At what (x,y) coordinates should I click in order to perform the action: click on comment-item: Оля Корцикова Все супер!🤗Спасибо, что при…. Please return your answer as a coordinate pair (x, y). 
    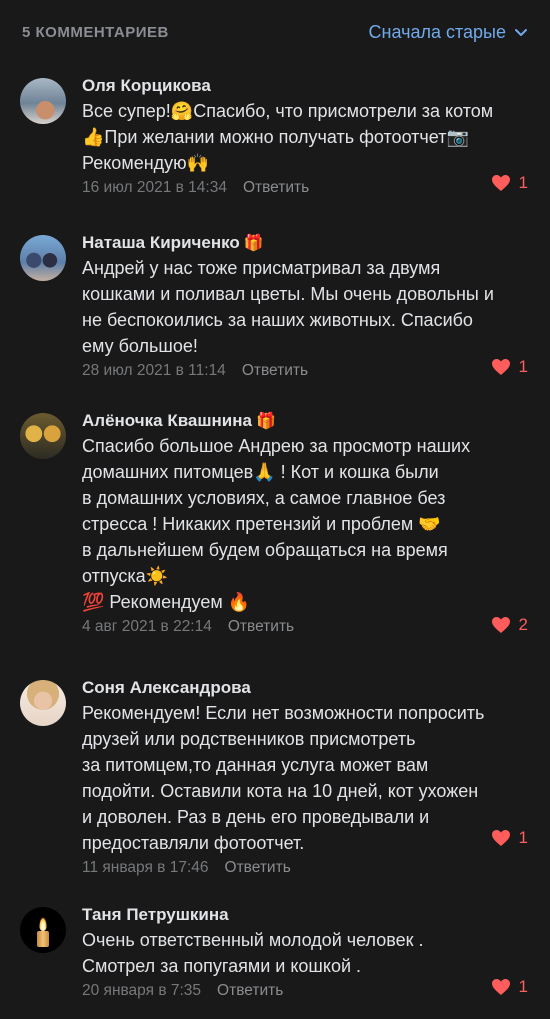
    Looking at the image, I should click on (275, 132).